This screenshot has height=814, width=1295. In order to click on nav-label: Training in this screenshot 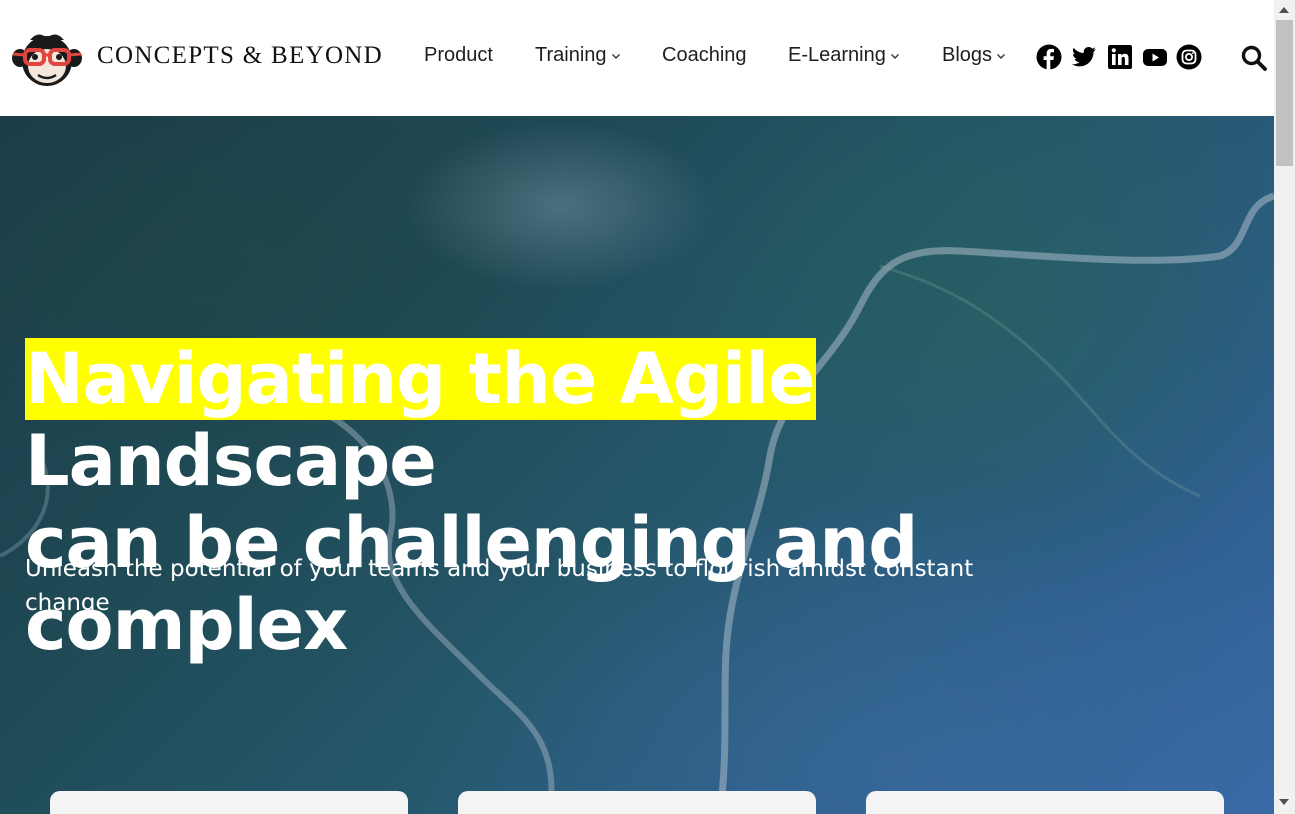, I will do `click(571, 55)`.